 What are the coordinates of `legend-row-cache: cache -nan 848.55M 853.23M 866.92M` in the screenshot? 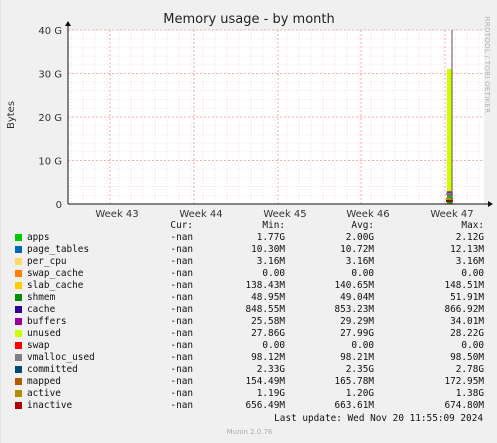 It's located at (249, 310).